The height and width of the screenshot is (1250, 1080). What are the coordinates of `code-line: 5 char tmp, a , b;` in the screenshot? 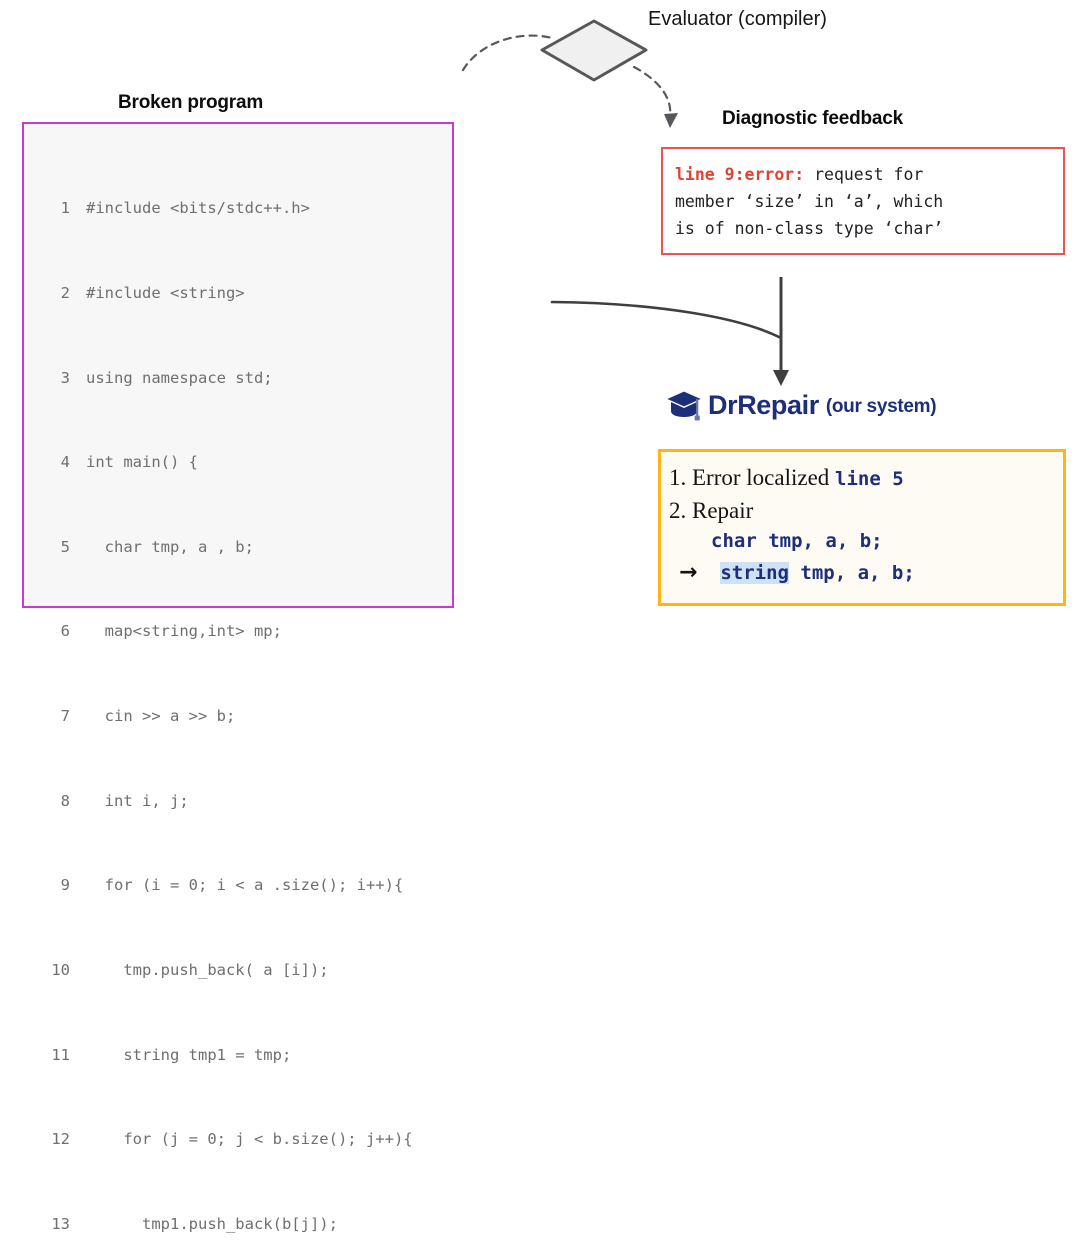 It's located at (238, 547).